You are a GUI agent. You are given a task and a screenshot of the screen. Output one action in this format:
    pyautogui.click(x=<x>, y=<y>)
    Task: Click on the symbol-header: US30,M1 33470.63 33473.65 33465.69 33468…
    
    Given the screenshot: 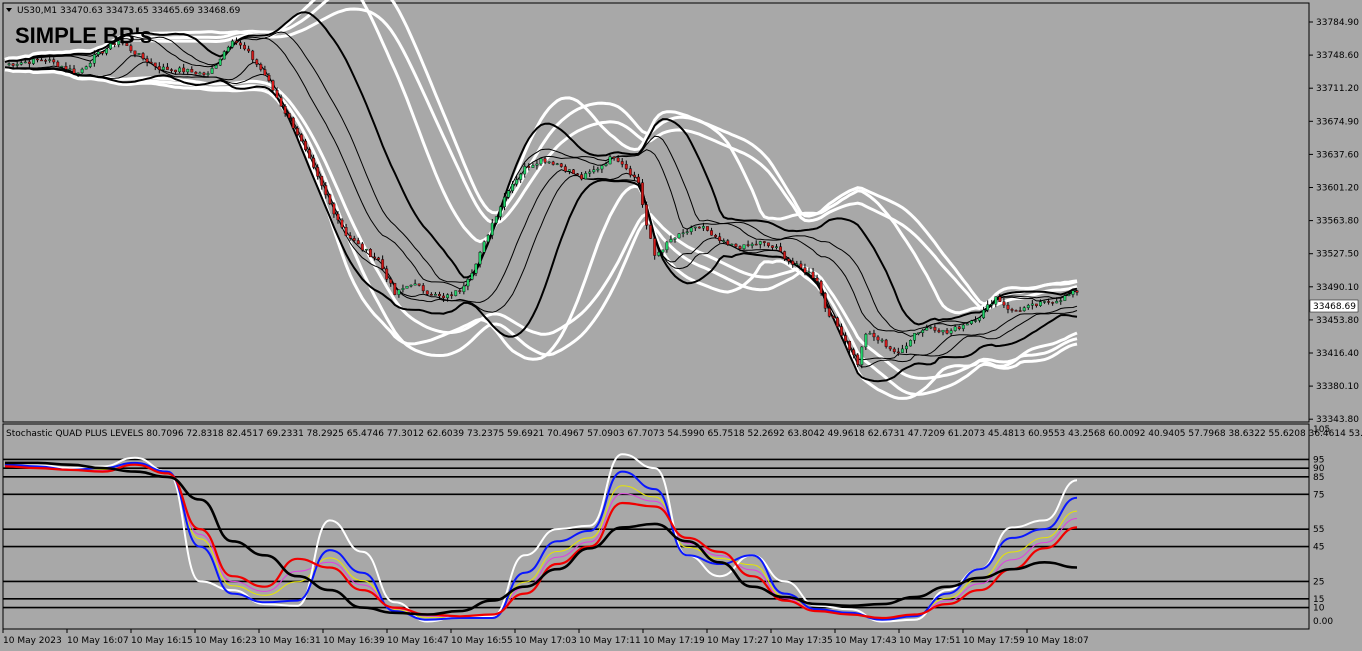 What is the action you would take?
    pyautogui.click(x=129, y=11)
    